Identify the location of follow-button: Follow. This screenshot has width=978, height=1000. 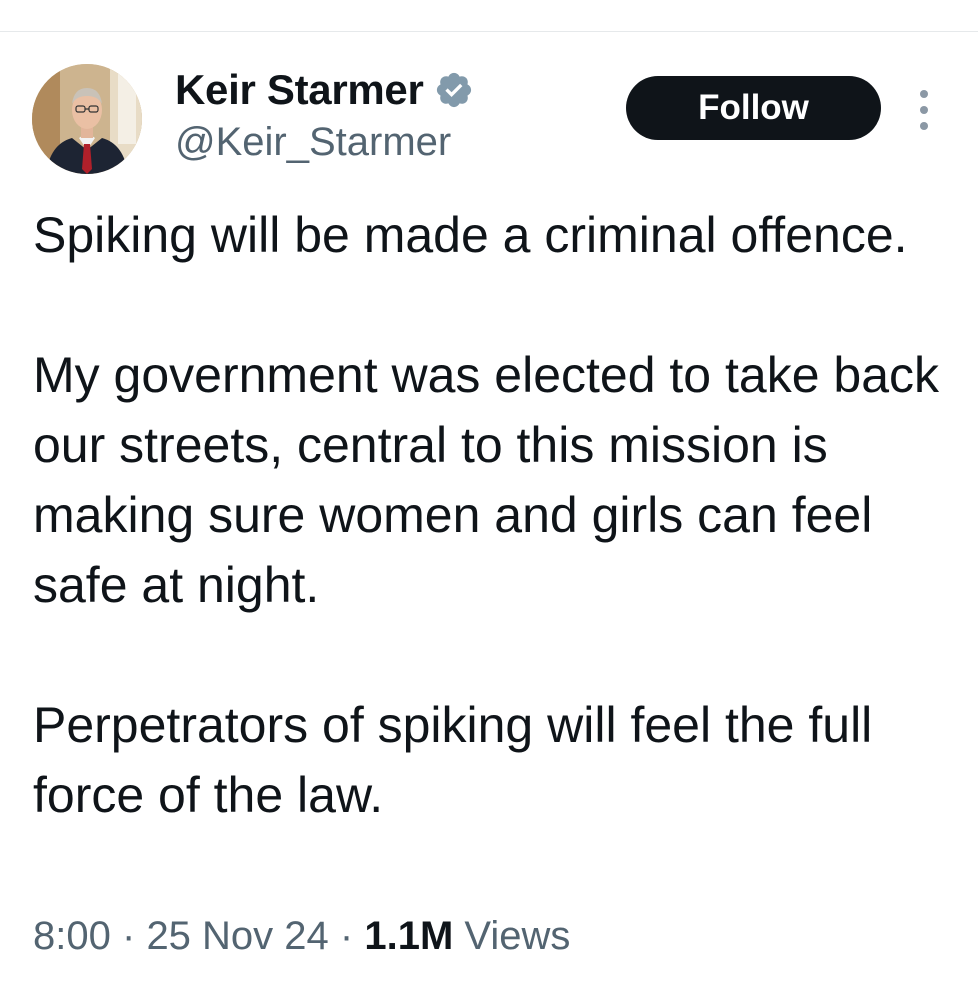
(753, 108).